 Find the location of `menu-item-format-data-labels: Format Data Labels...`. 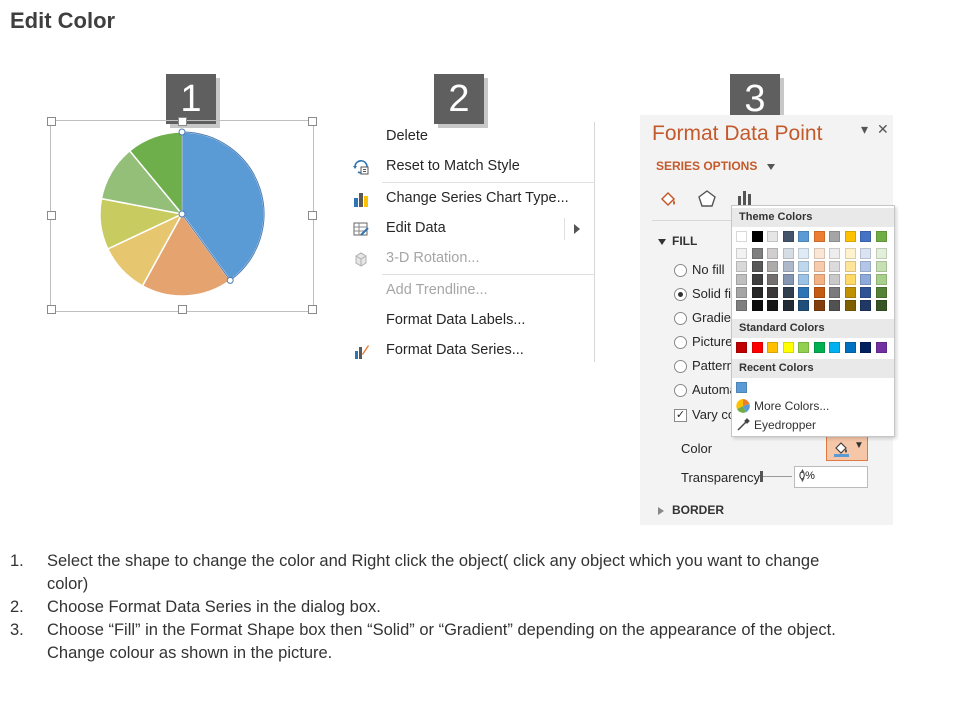

menu-item-format-data-labels: Format Data Labels... is located at coordinates (470, 321).